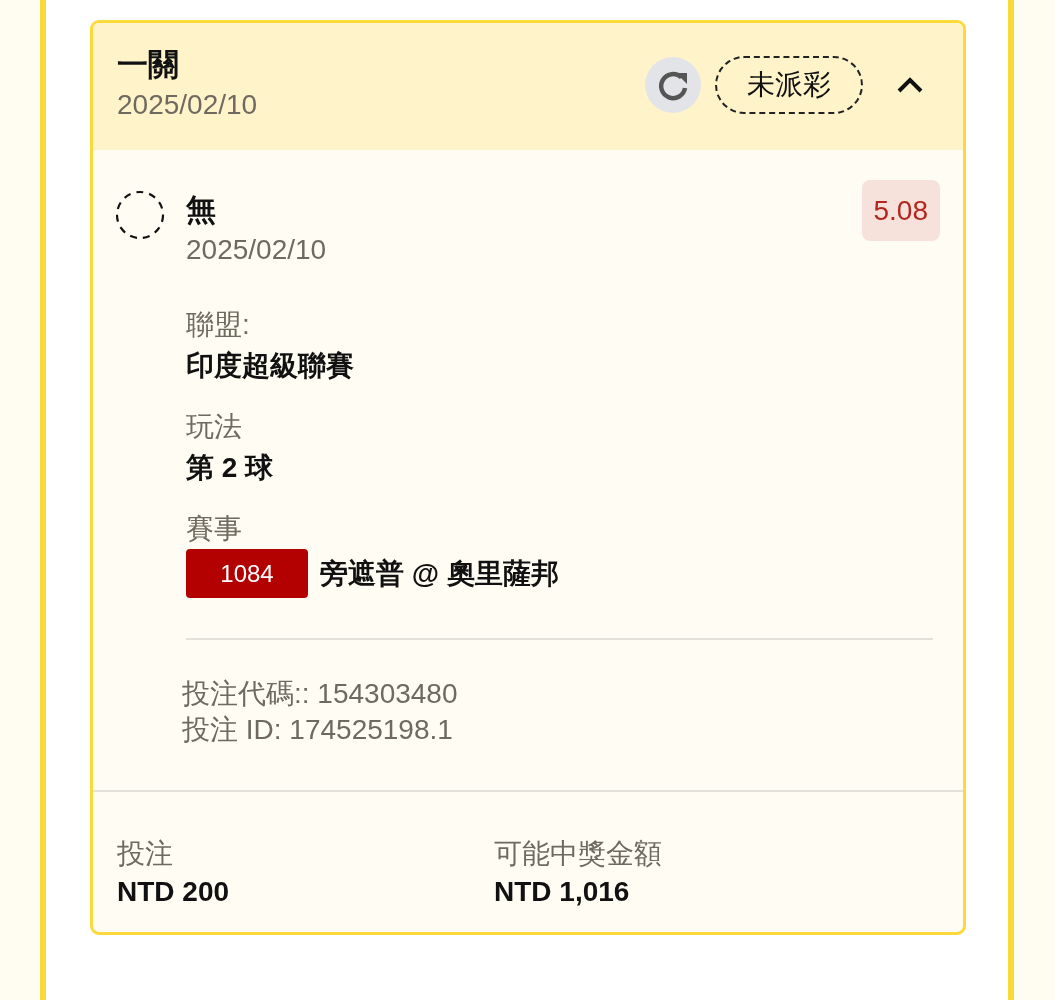  Describe the element at coordinates (214, 529) in the screenshot. I see `detail-label: 賽事` at that location.